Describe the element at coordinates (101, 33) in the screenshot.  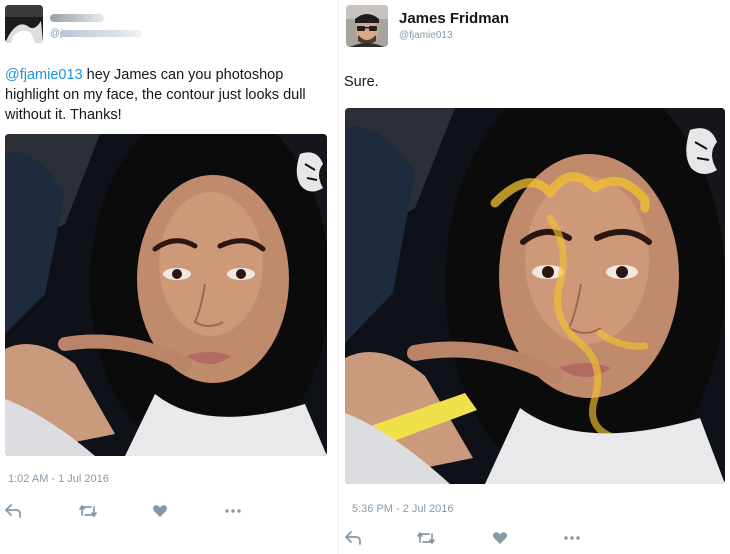
I see `redacted-author-handle` at that location.